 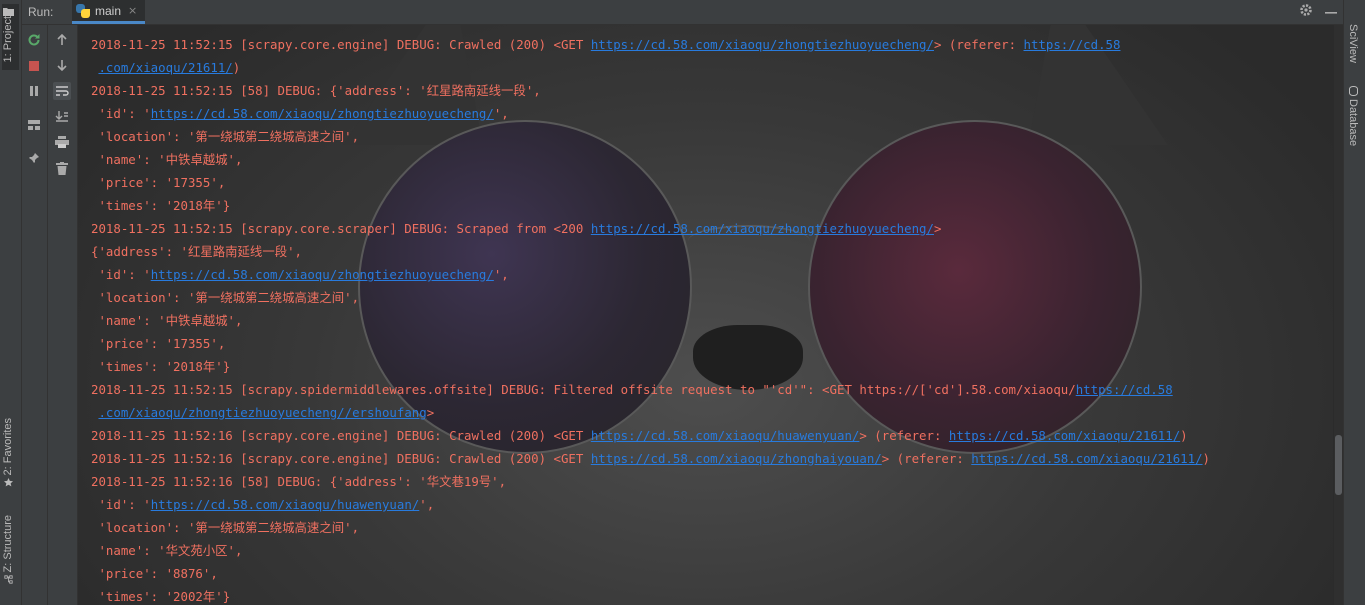 What do you see at coordinates (34, 91) in the screenshot?
I see `pause-icon` at bounding box center [34, 91].